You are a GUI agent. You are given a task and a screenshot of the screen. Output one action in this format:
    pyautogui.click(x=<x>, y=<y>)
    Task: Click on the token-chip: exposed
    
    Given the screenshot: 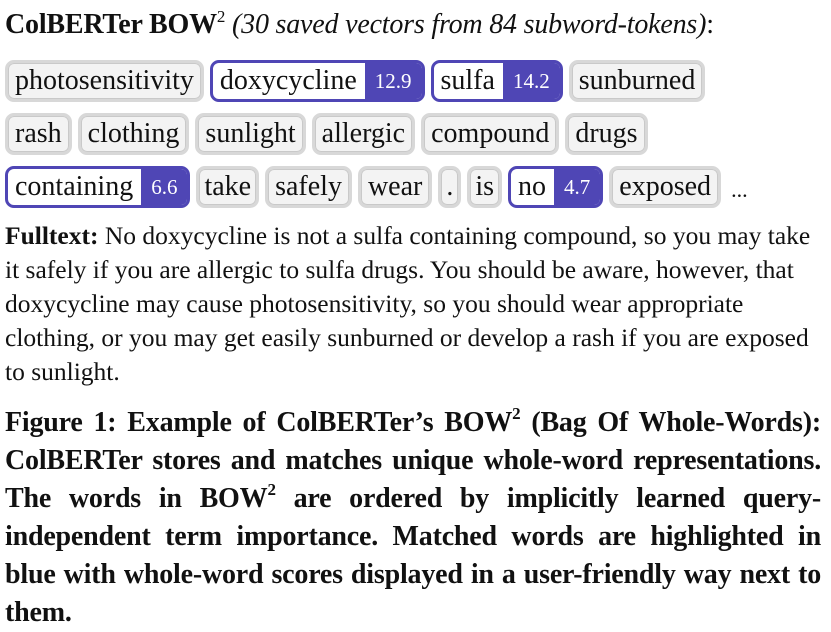 What is the action you would take?
    pyautogui.click(x=665, y=187)
    